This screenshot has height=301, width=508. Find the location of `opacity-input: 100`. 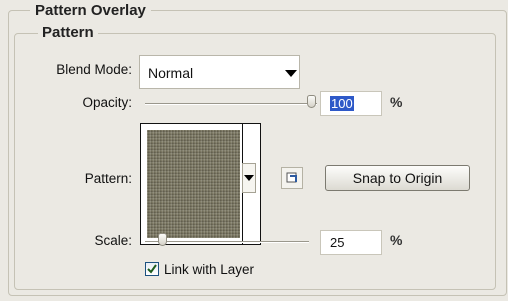

opacity-input: 100 is located at coordinates (351, 103).